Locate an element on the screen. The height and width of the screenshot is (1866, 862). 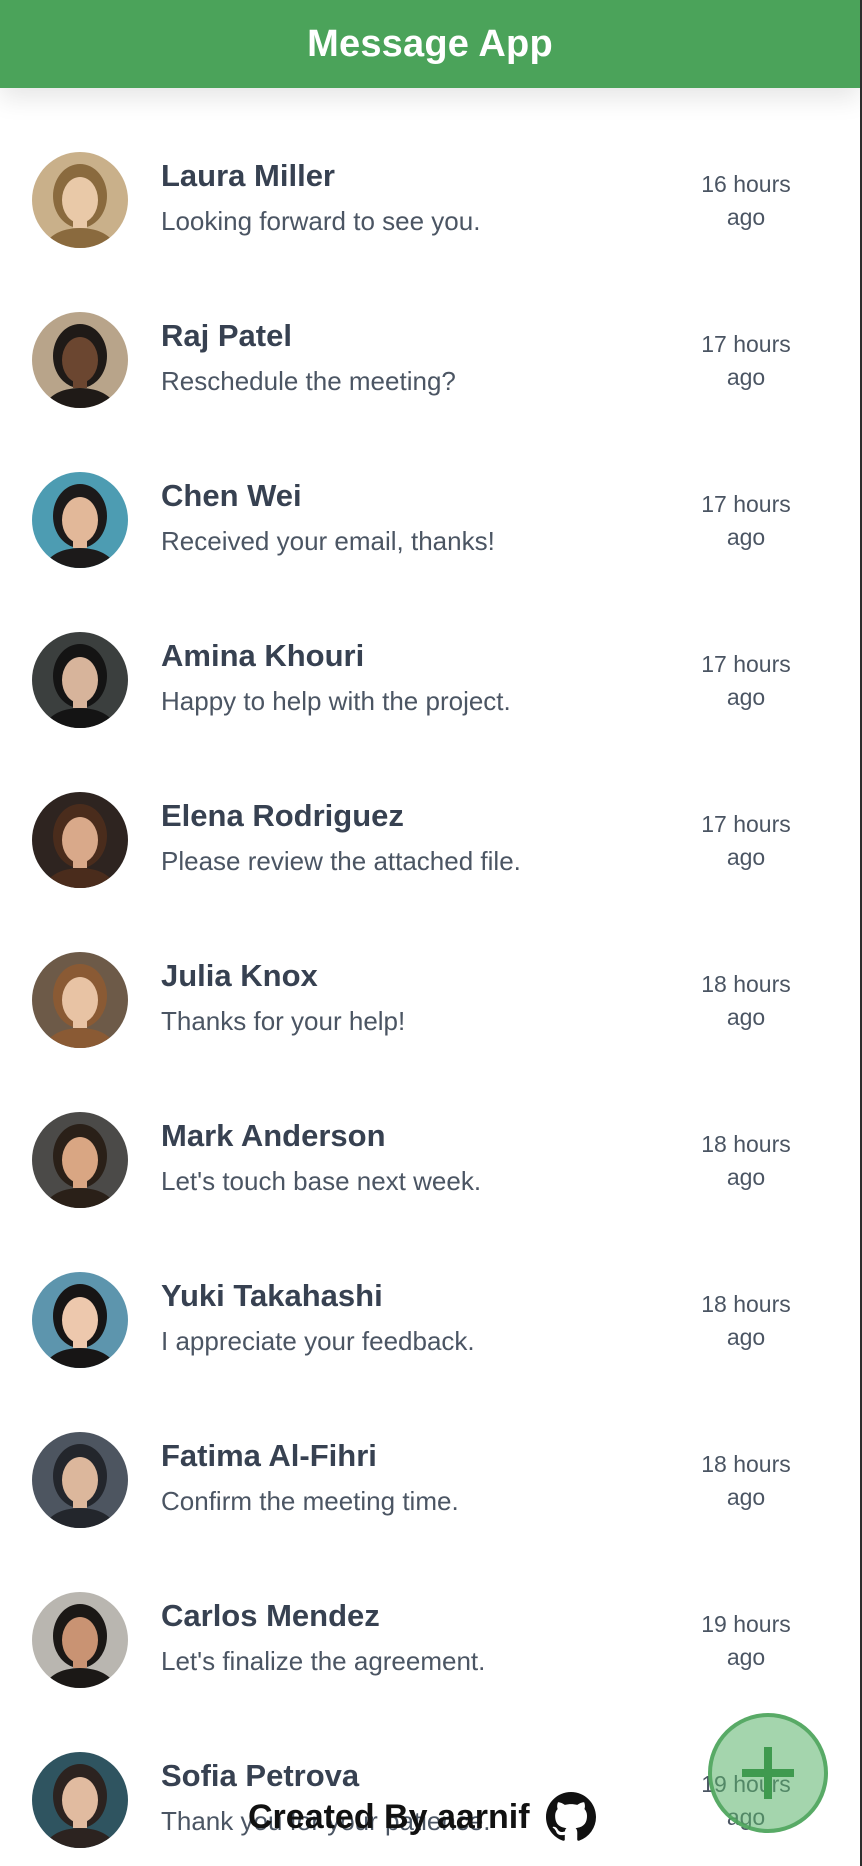
contact-name: Sofia Petrova is located at coordinates (260, 1775).